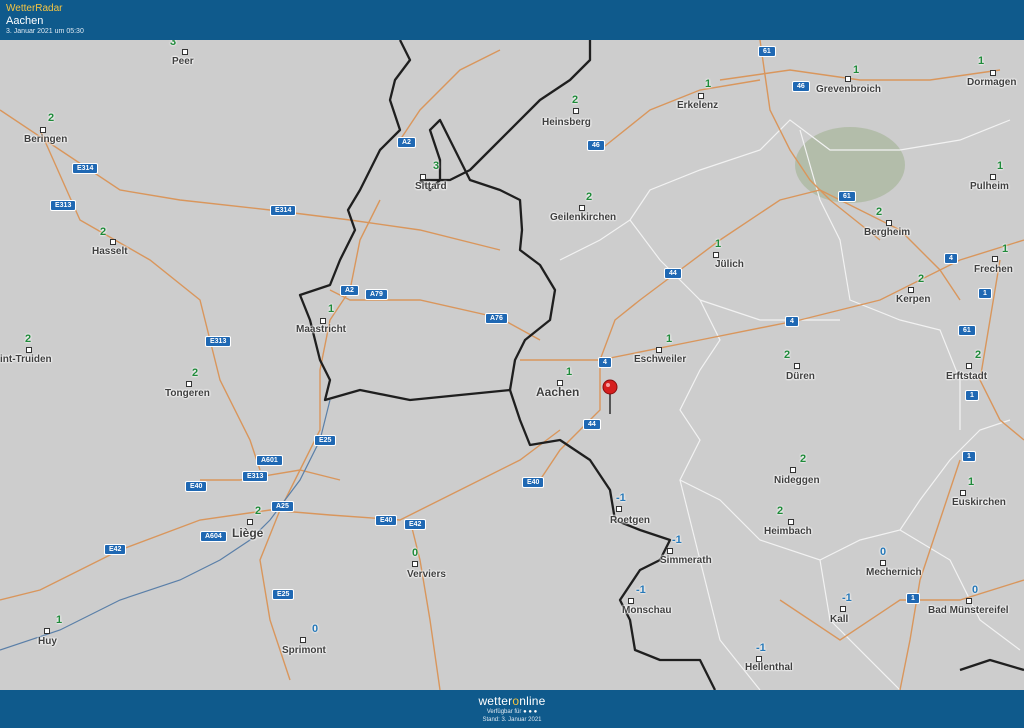 The image size is (1024, 728). I want to click on city-label: Hasselt, so click(110, 251).